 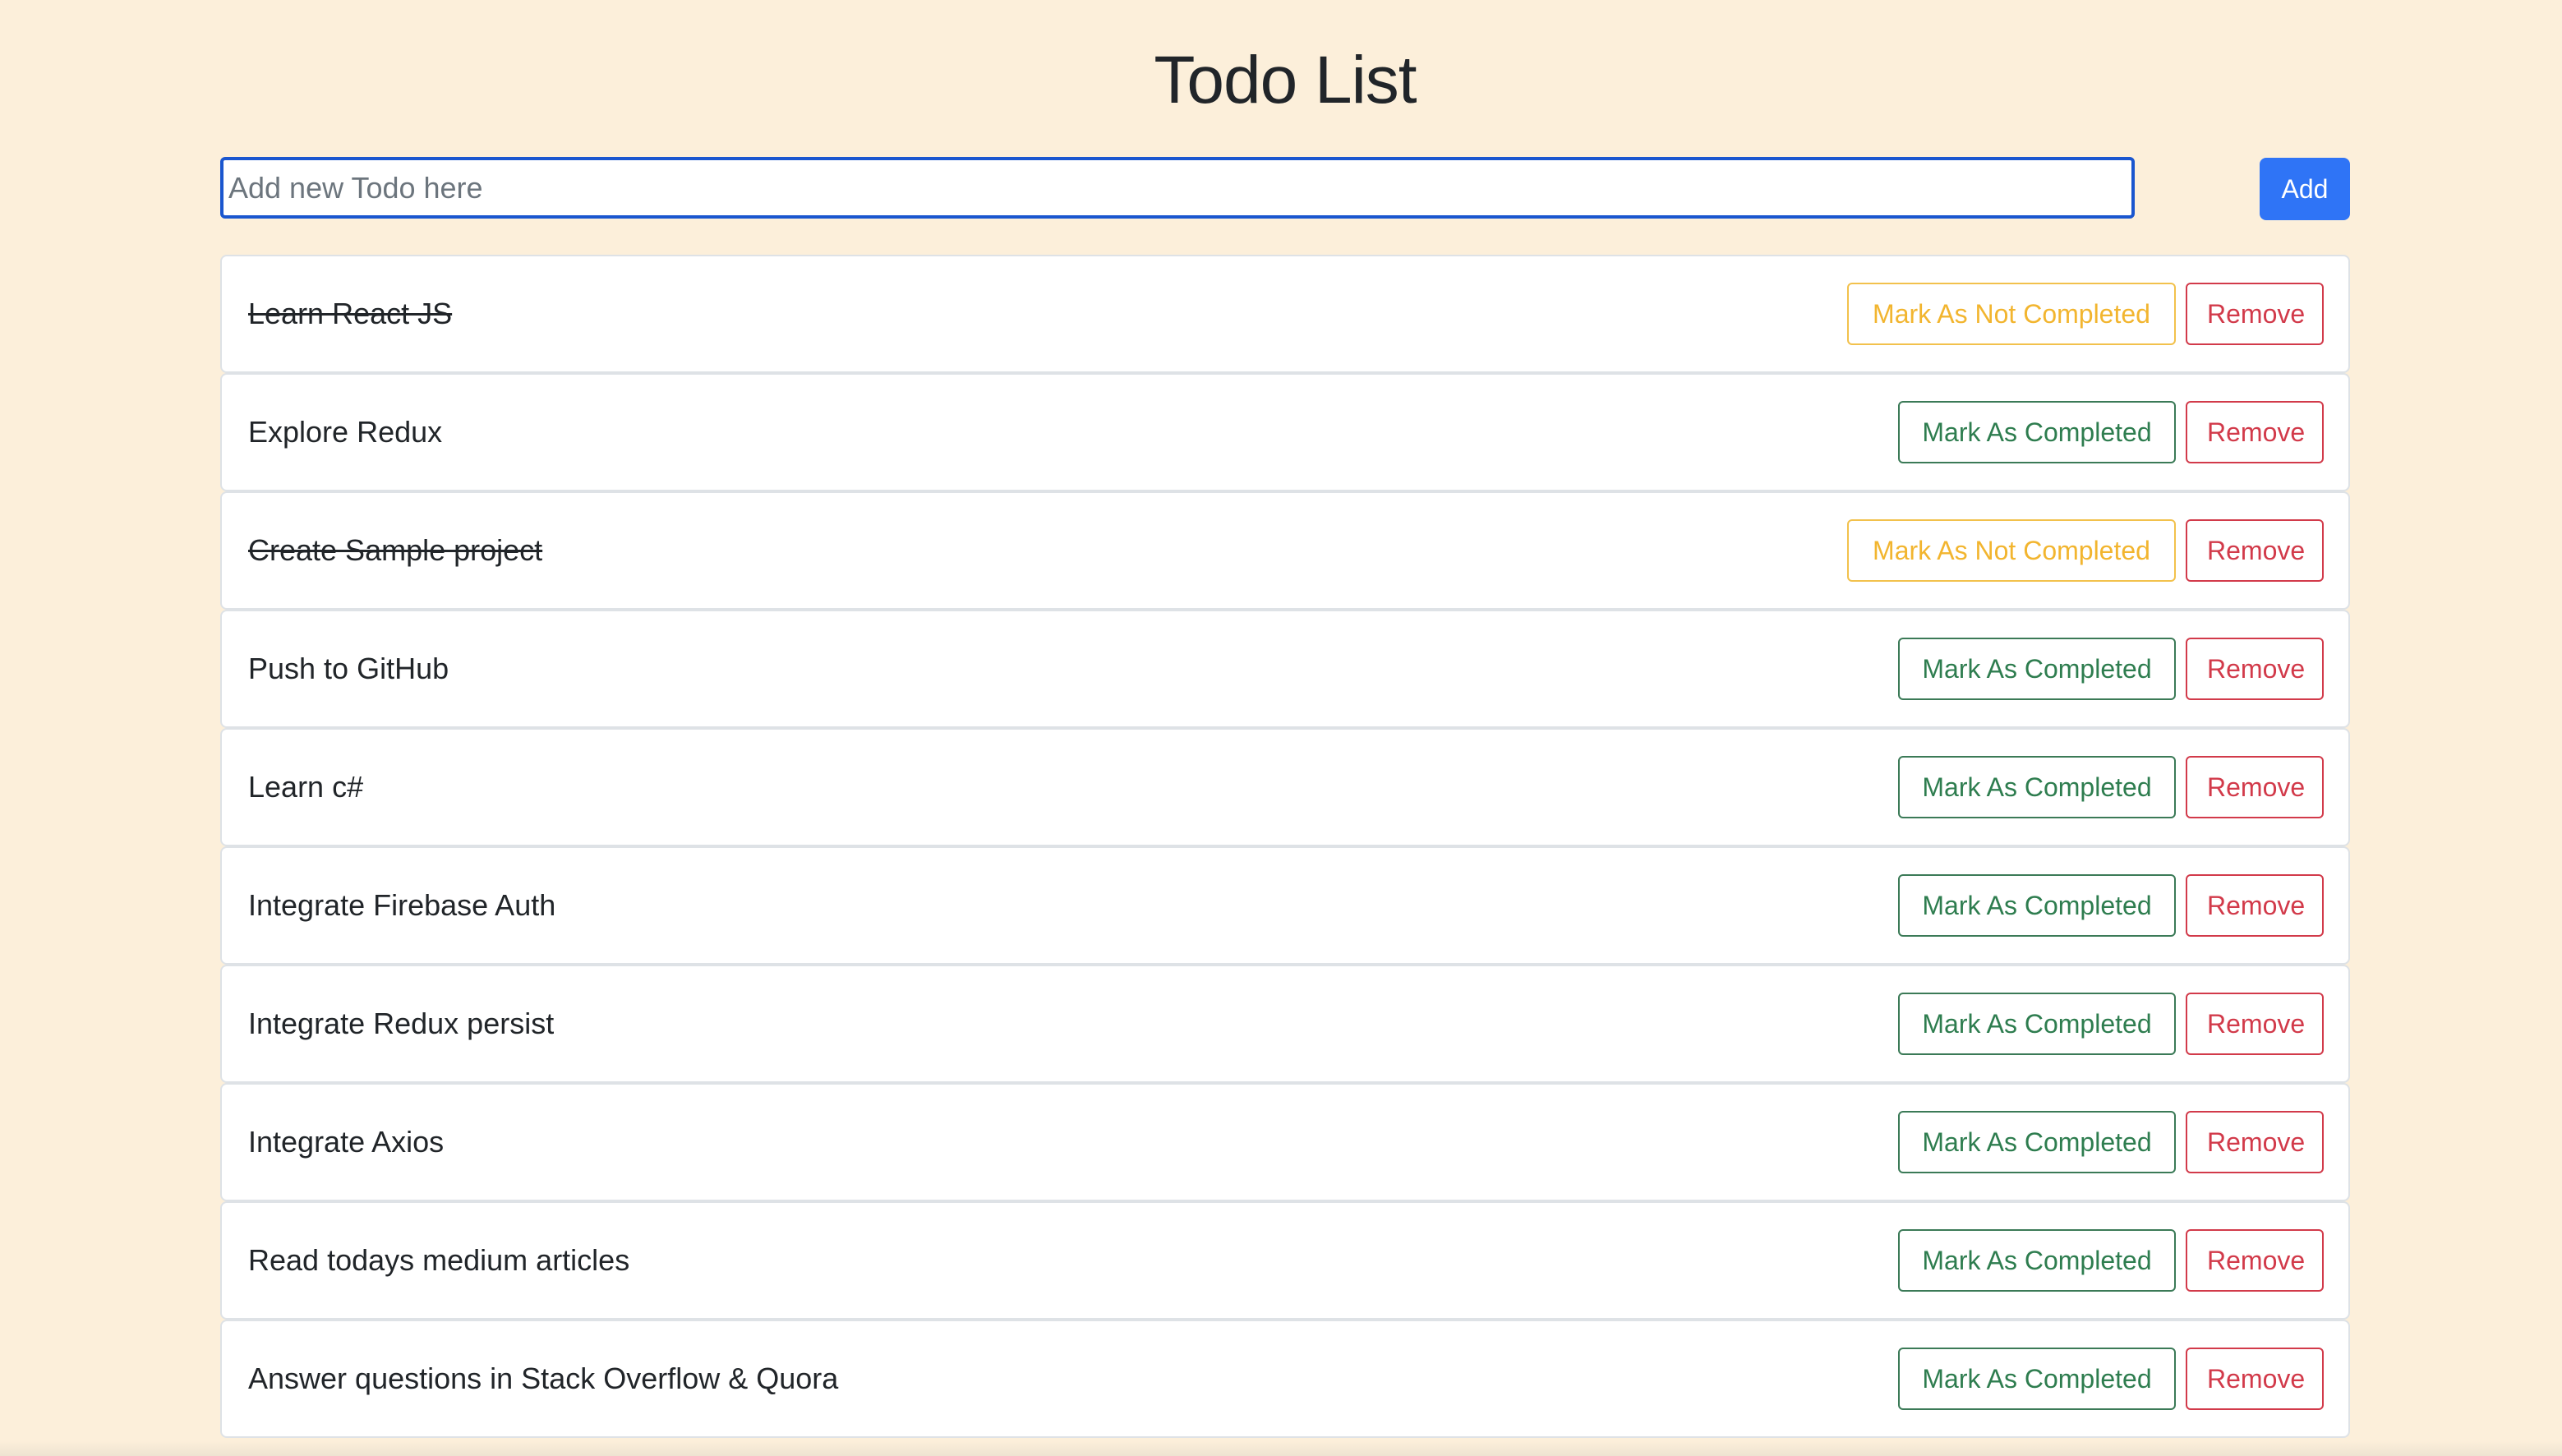 What do you see at coordinates (401, 1023) in the screenshot?
I see `todo-text: Integrate Redux persist` at bounding box center [401, 1023].